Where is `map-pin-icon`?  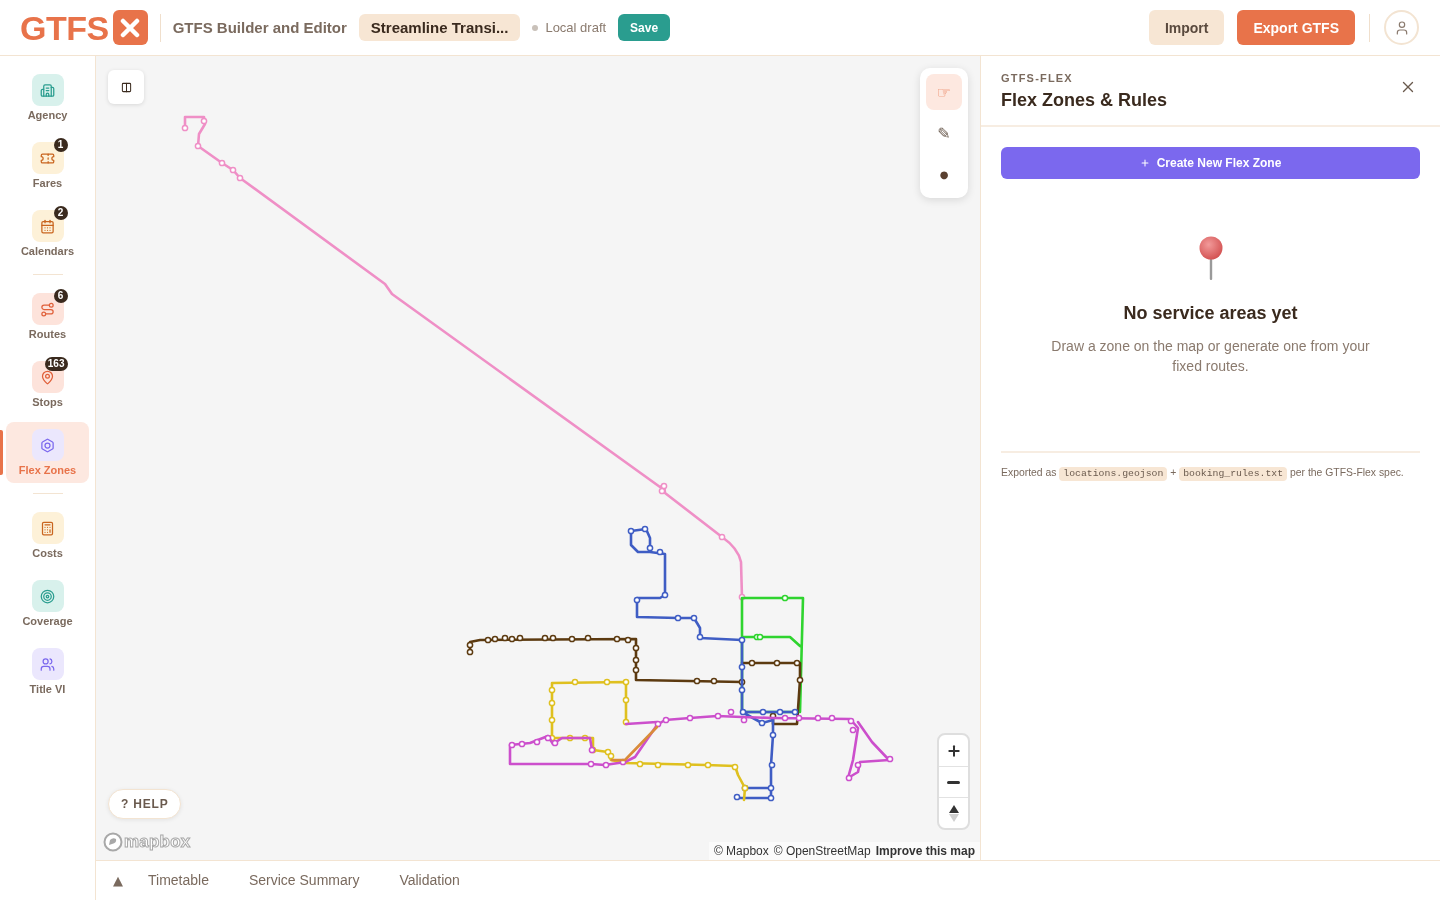
map-pin-icon is located at coordinates (47, 377).